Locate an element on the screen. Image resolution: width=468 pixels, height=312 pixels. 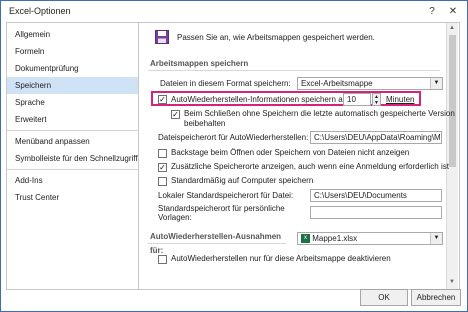
autorecover-checkbox: ✓ is located at coordinates (162, 99).